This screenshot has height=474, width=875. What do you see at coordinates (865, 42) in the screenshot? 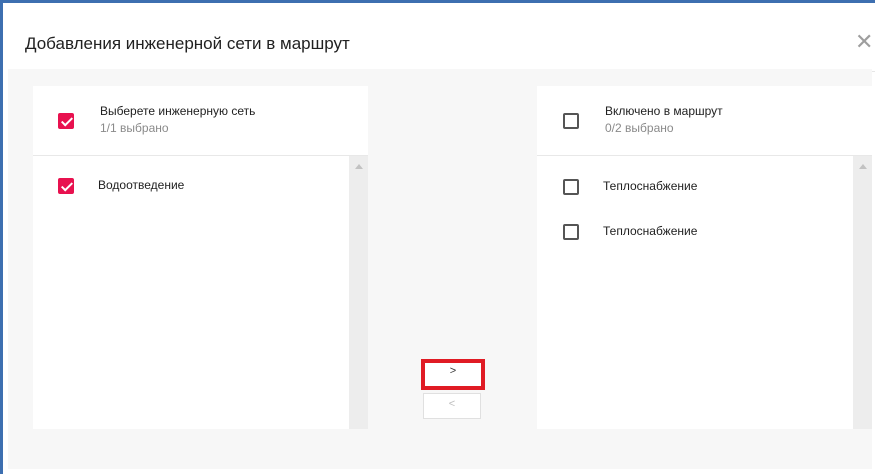
I see `close-icon: ✕` at bounding box center [865, 42].